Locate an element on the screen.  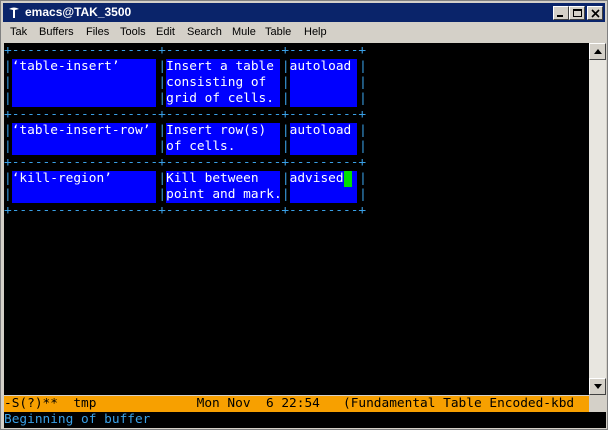
table-cell-text: ‘table-insert-row’ is located at coordinates (81, 130).